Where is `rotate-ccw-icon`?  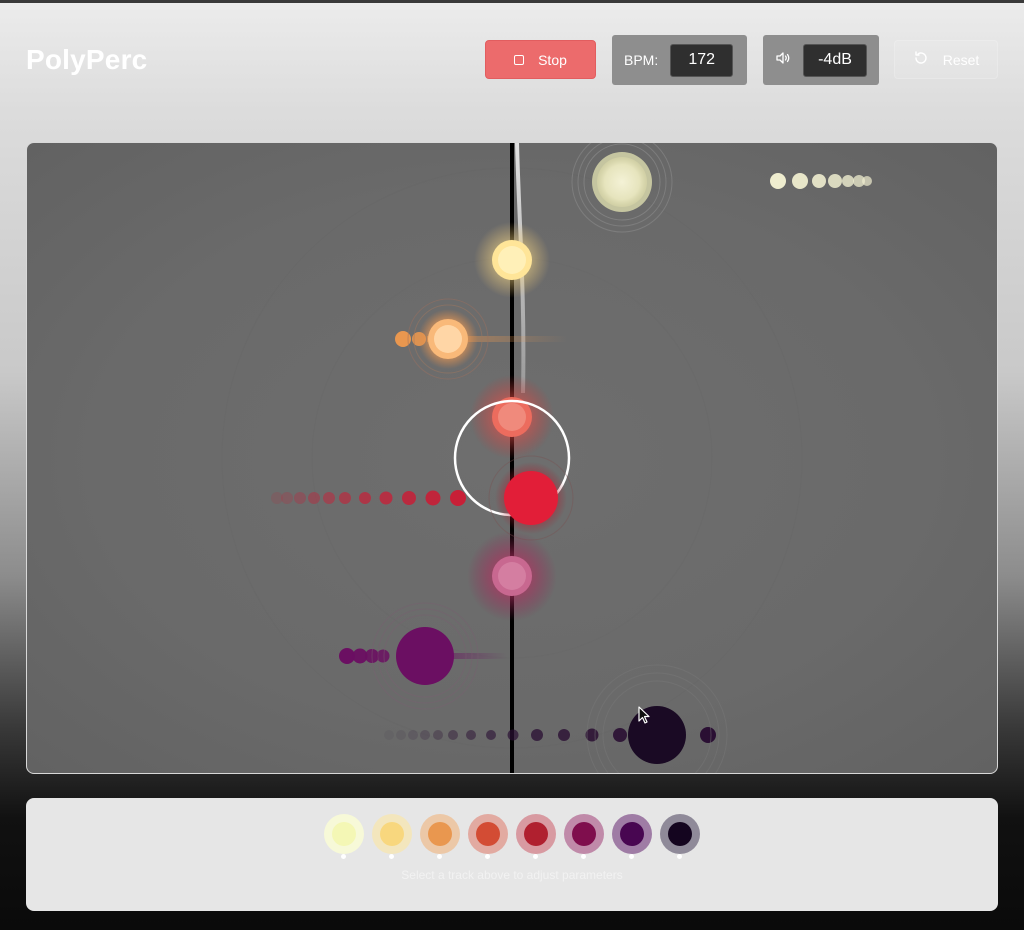
rotate-ccw-icon is located at coordinates (921, 59).